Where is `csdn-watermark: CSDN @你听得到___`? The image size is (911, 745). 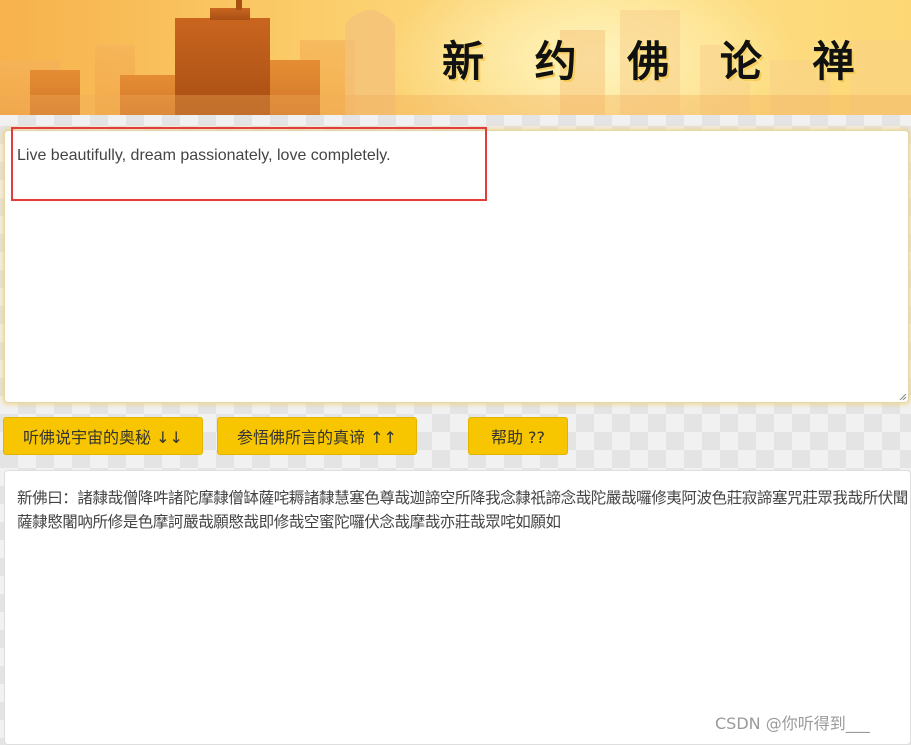 csdn-watermark: CSDN @你听得到___ is located at coordinates (792, 723).